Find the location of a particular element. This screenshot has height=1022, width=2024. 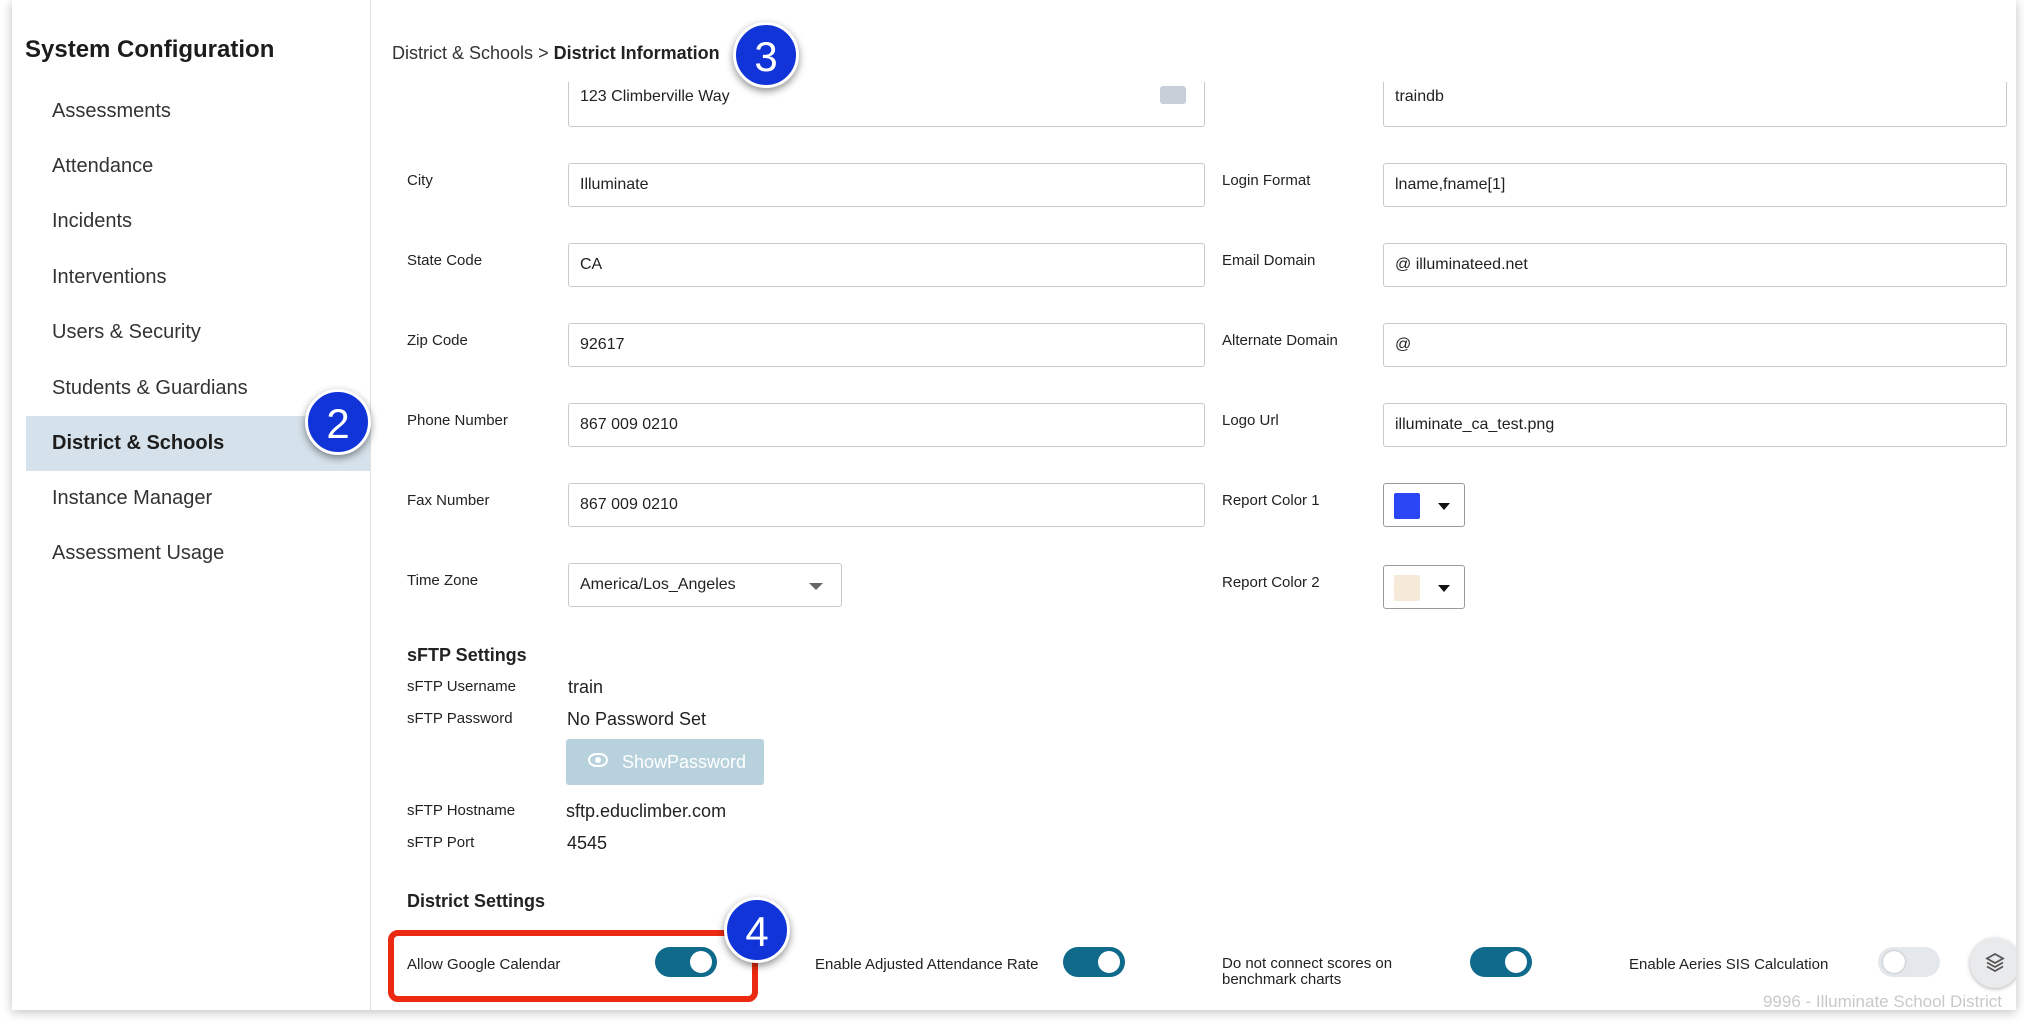

time-zone-value: America/Los_Angeles is located at coordinates (658, 584).